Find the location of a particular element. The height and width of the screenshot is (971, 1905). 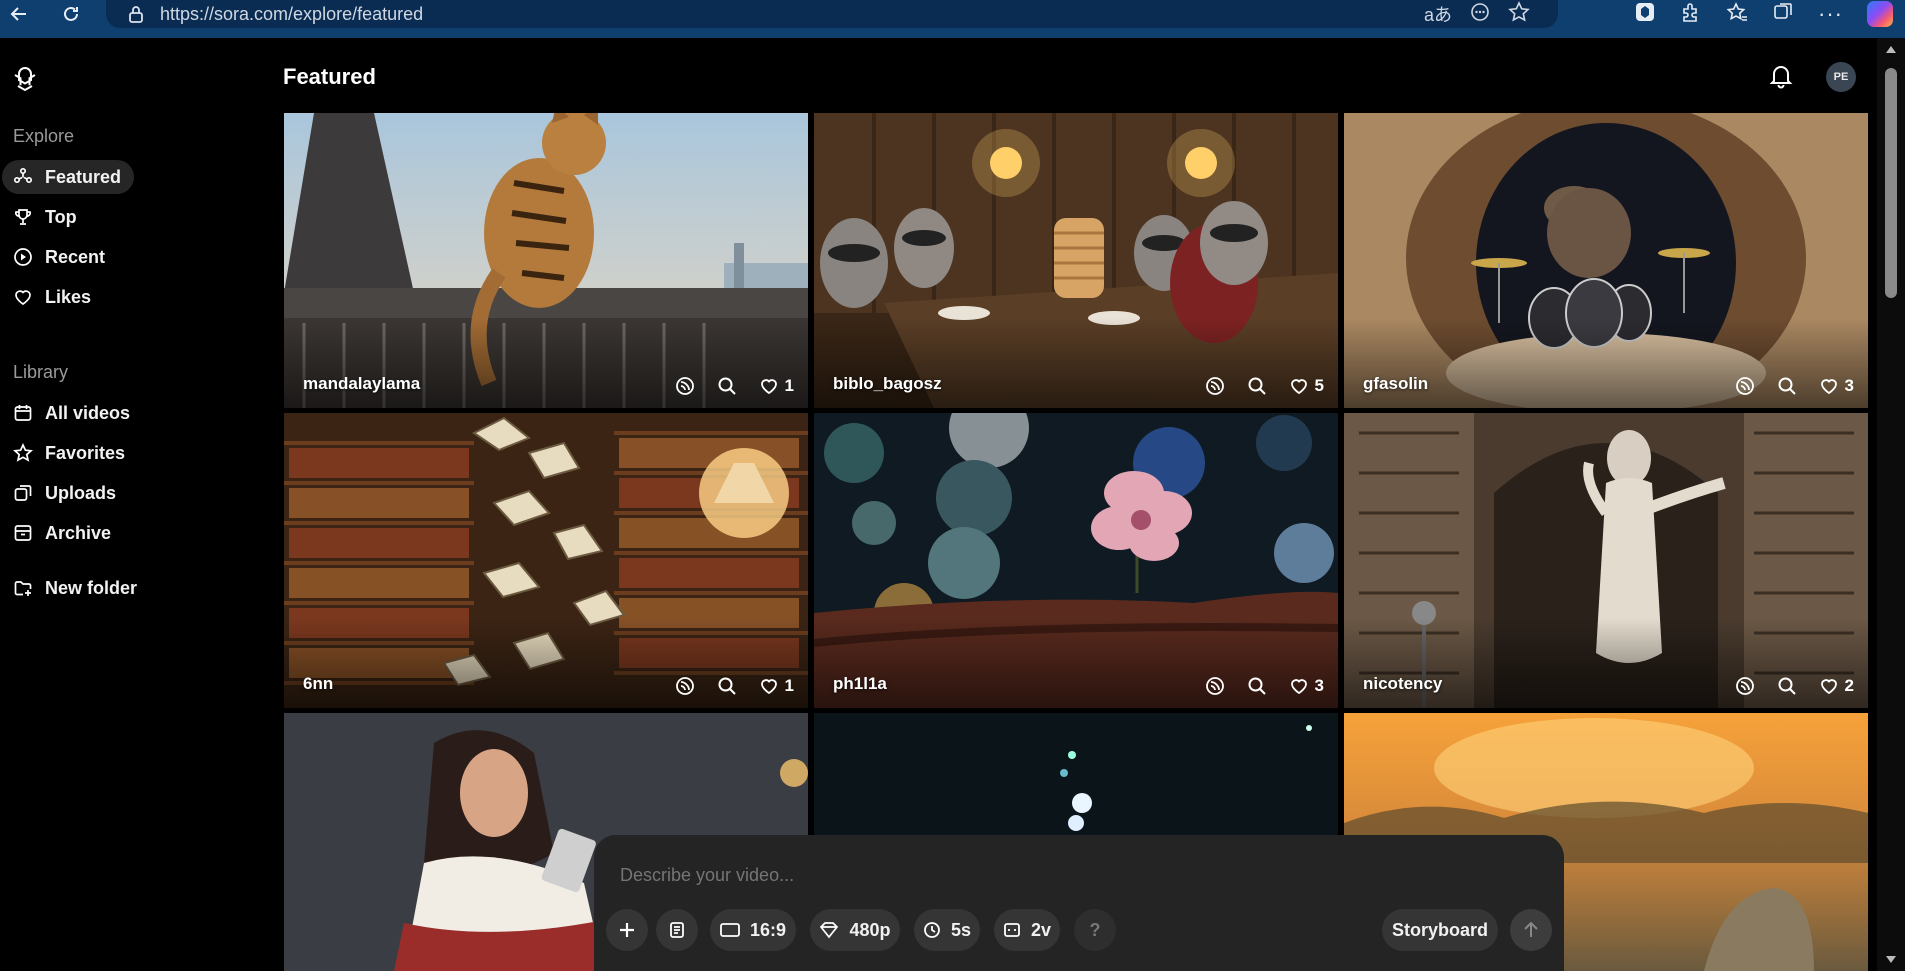

add-media-button is located at coordinates (627, 930).